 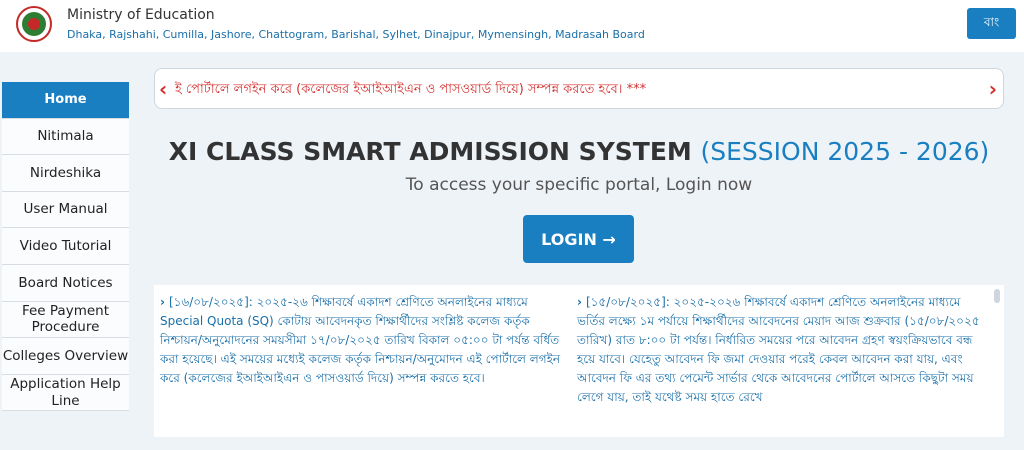 I want to click on sidebar-item-home: Home, so click(x=65, y=100).